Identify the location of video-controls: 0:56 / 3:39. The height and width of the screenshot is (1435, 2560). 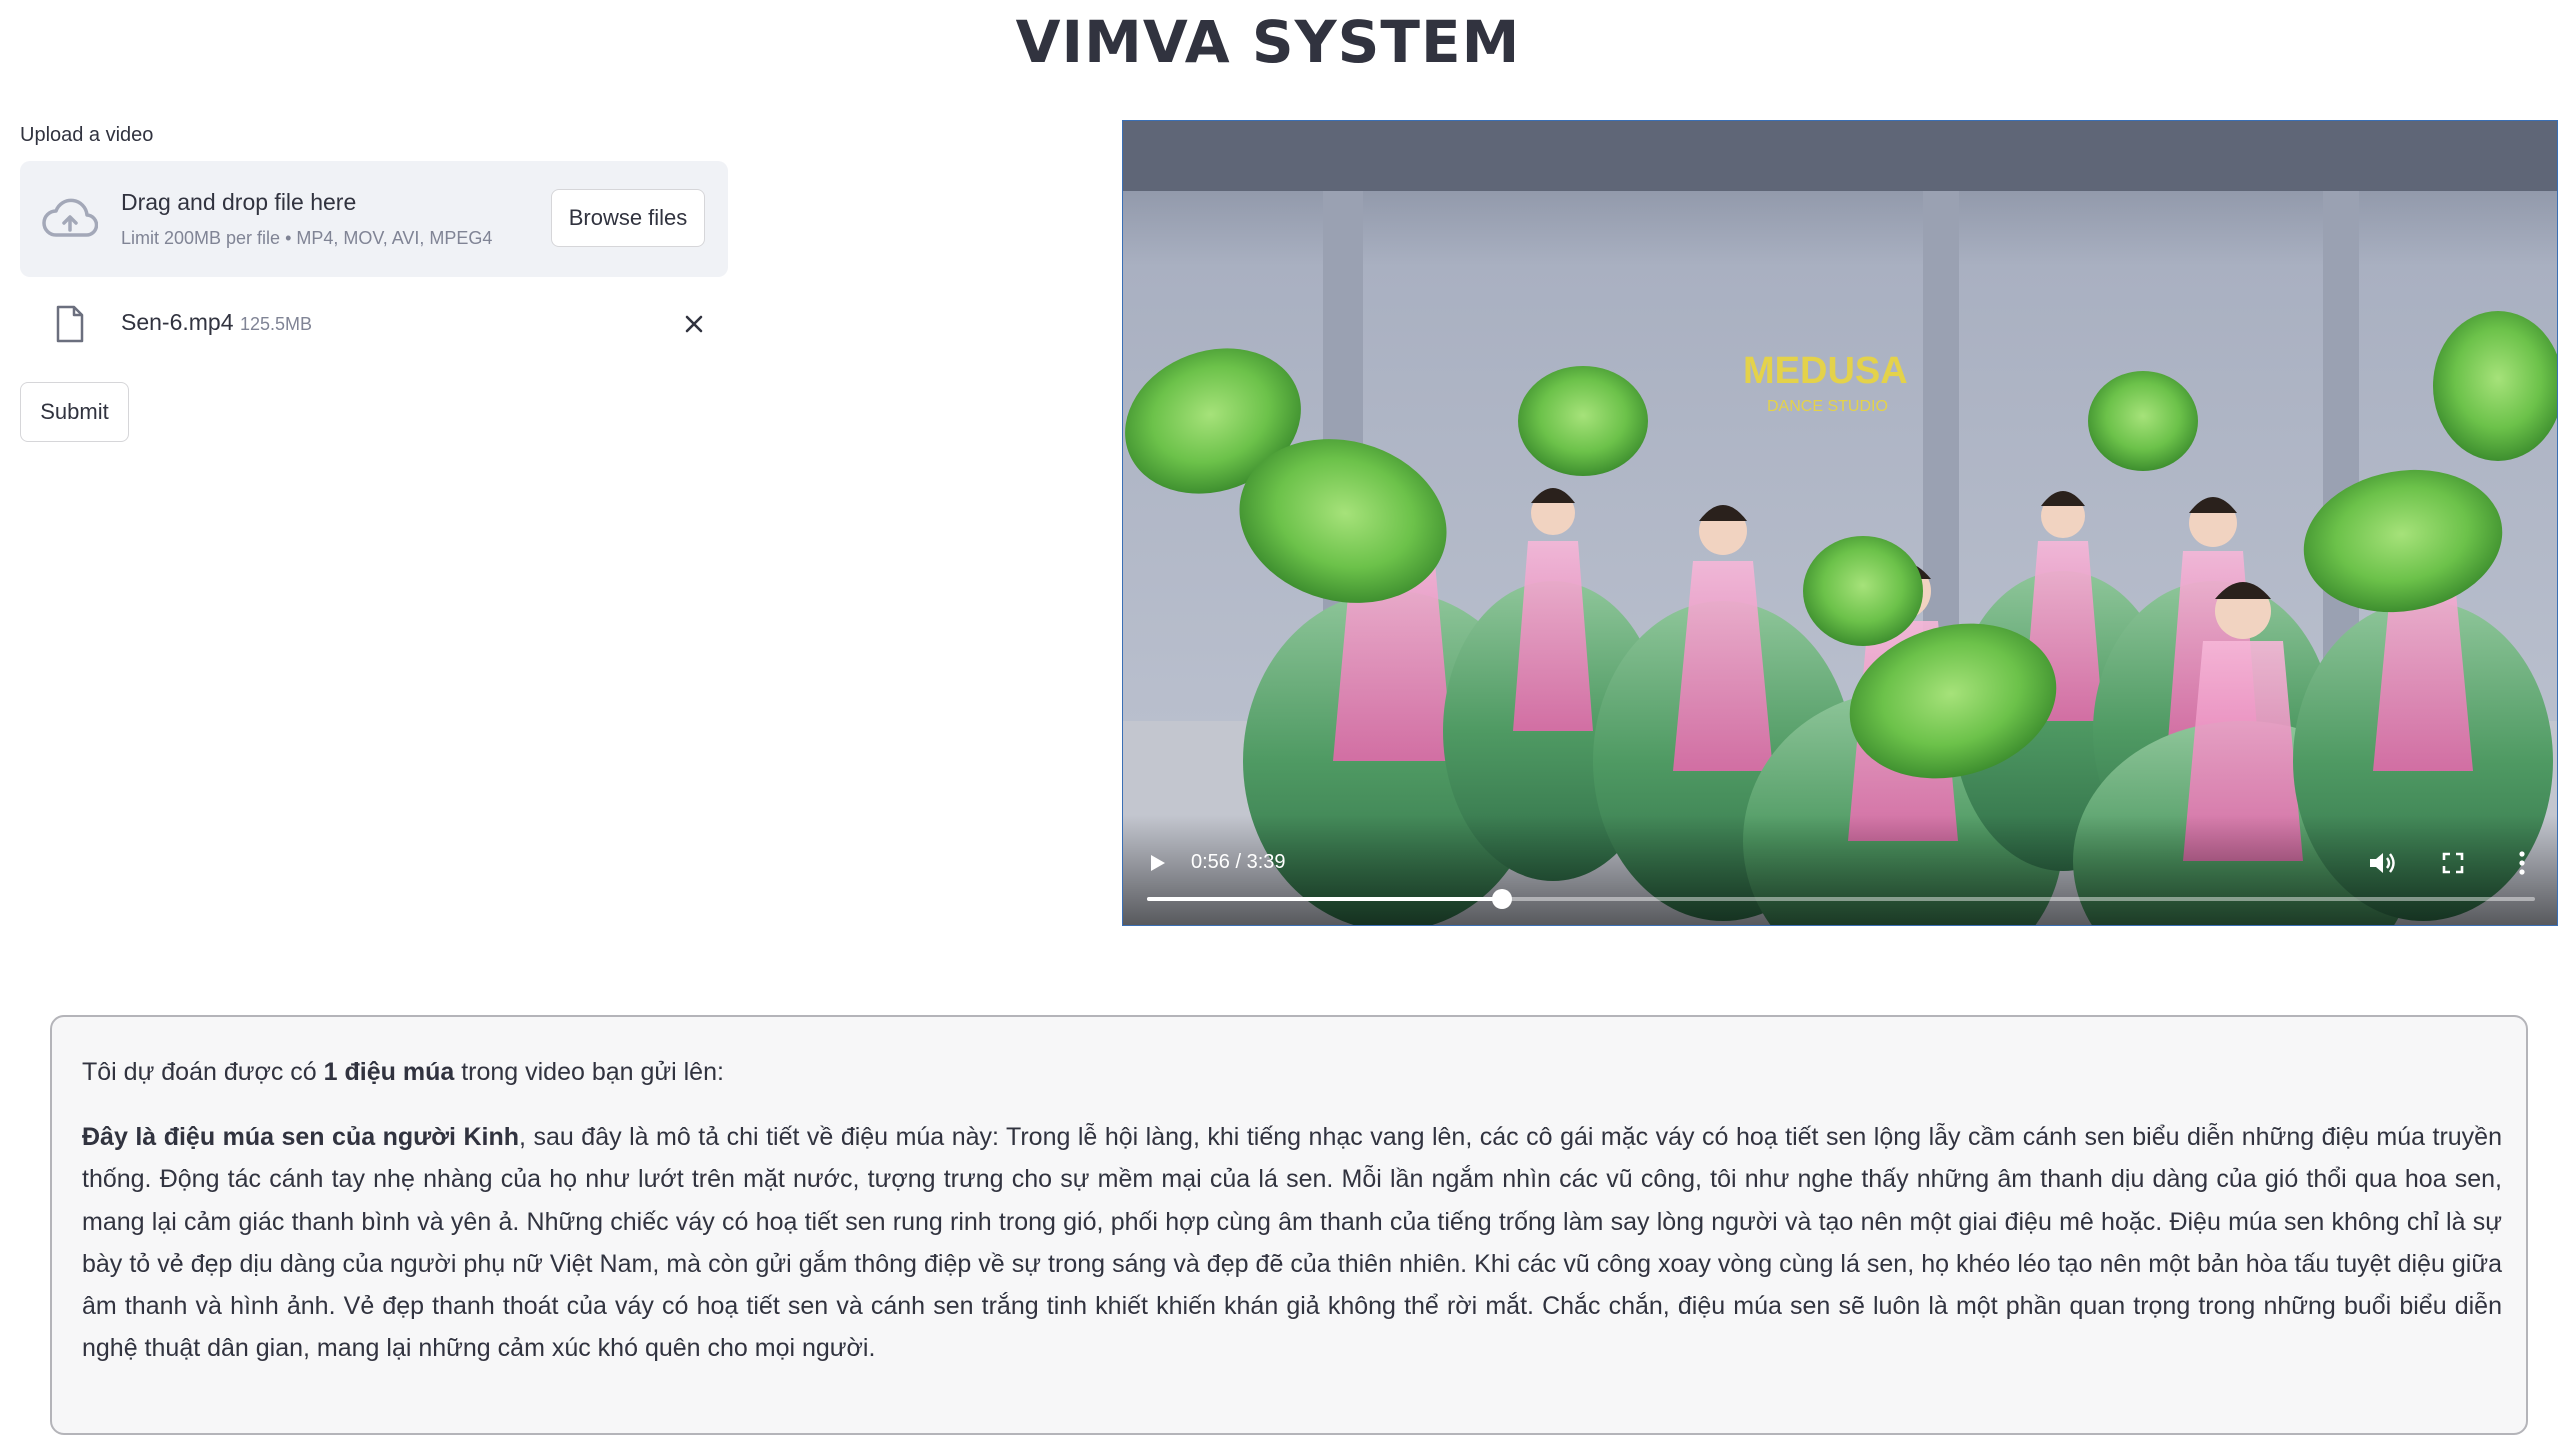
(1840, 870).